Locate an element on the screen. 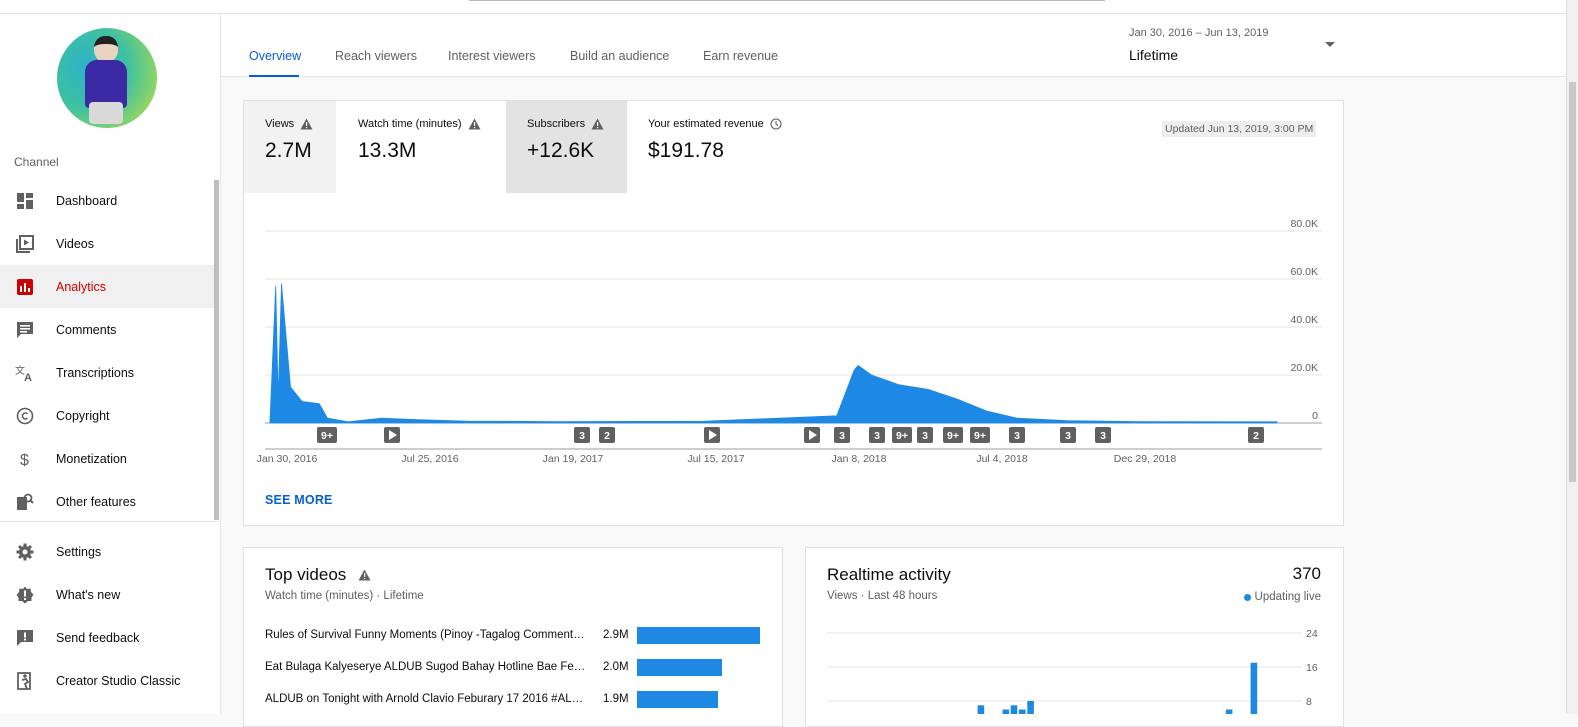 This screenshot has width=1578, height=727. see-more-link: SEE MORE is located at coordinates (299, 500).